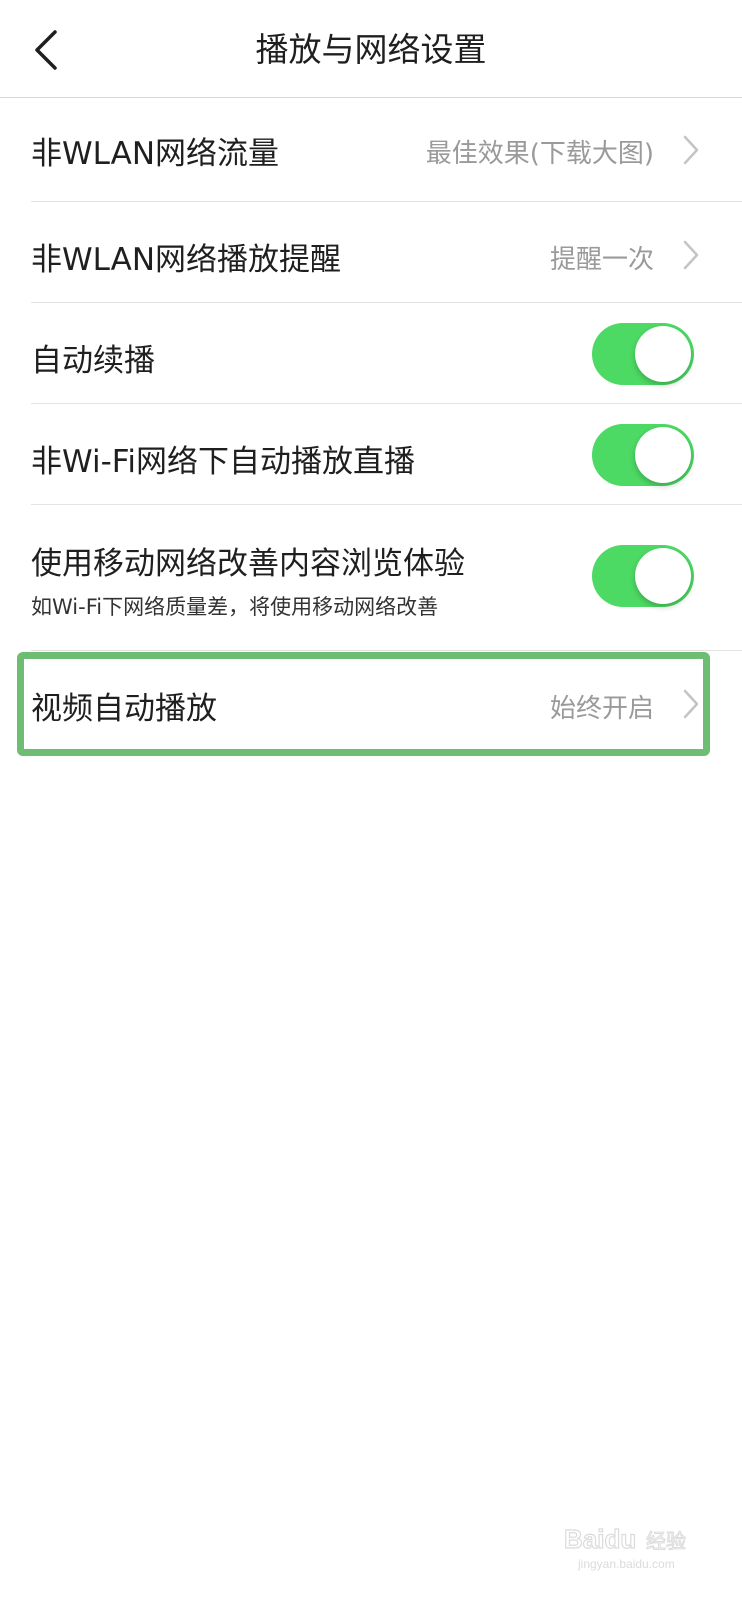  What do you see at coordinates (601, 709) in the screenshot?
I see `setting-value: 始终开启` at bounding box center [601, 709].